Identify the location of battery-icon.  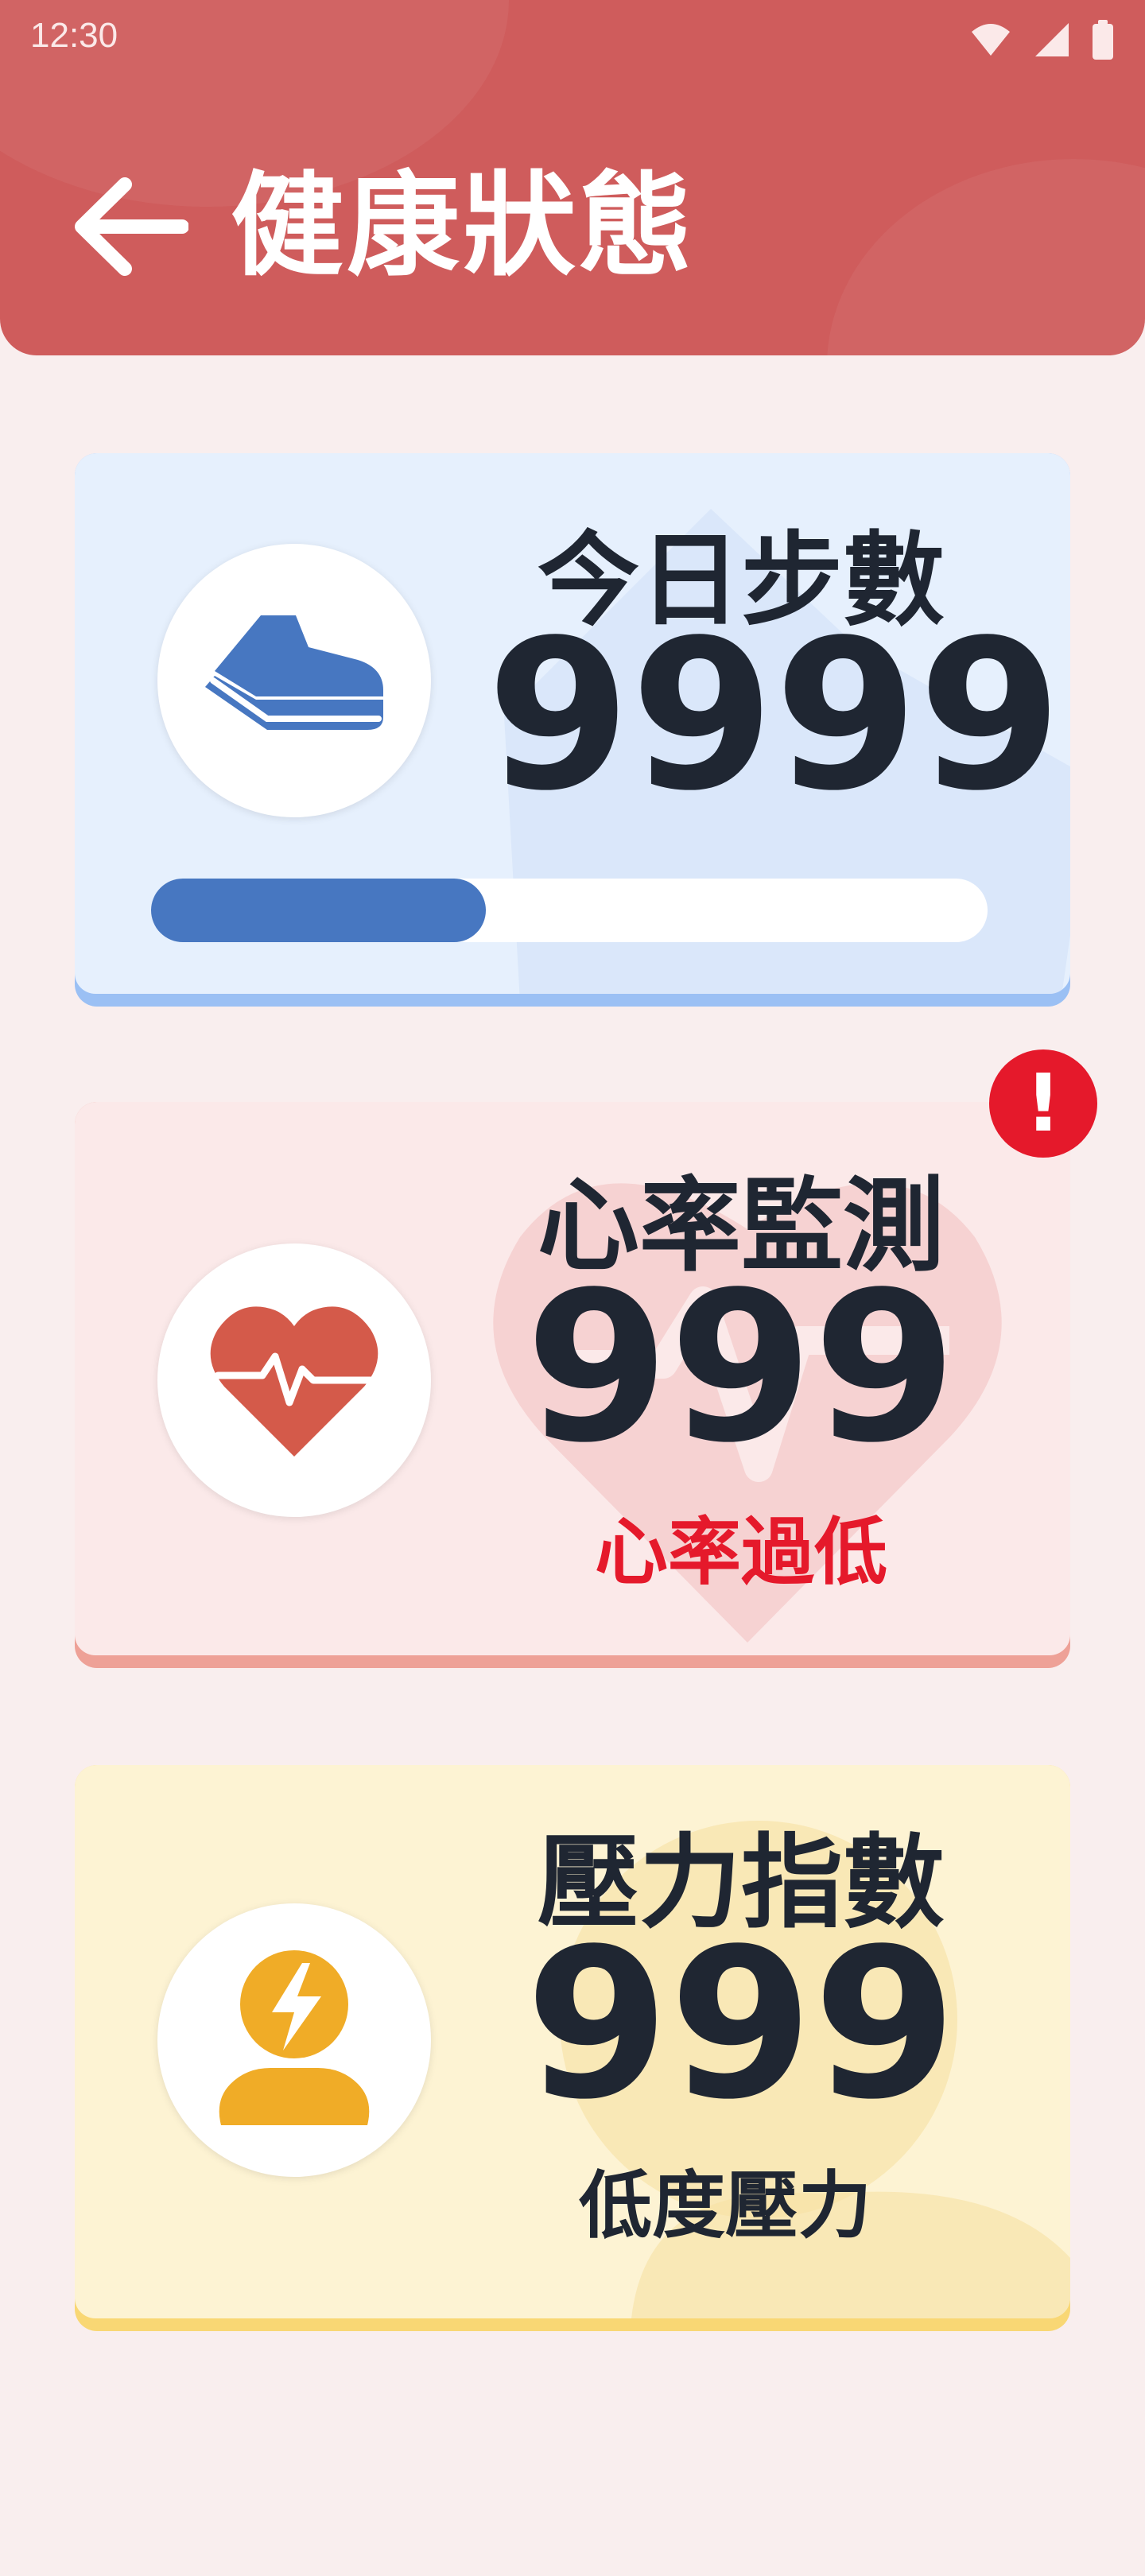
(1103, 40).